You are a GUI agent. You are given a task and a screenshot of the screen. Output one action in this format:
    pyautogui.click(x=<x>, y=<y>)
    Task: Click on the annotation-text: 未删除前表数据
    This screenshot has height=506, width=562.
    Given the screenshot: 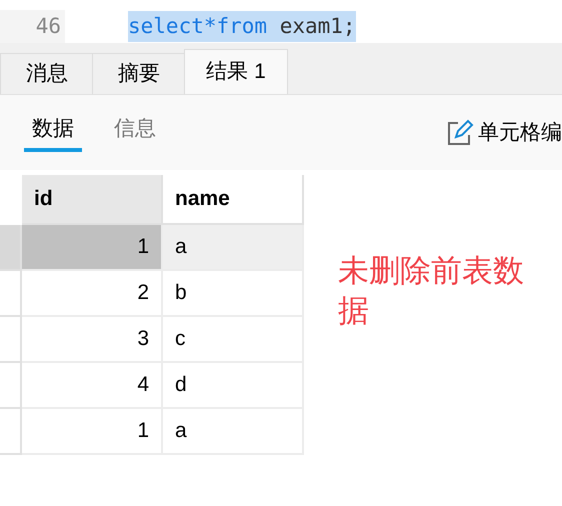 What is the action you would take?
    pyautogui.click(x=431, y=291)
    